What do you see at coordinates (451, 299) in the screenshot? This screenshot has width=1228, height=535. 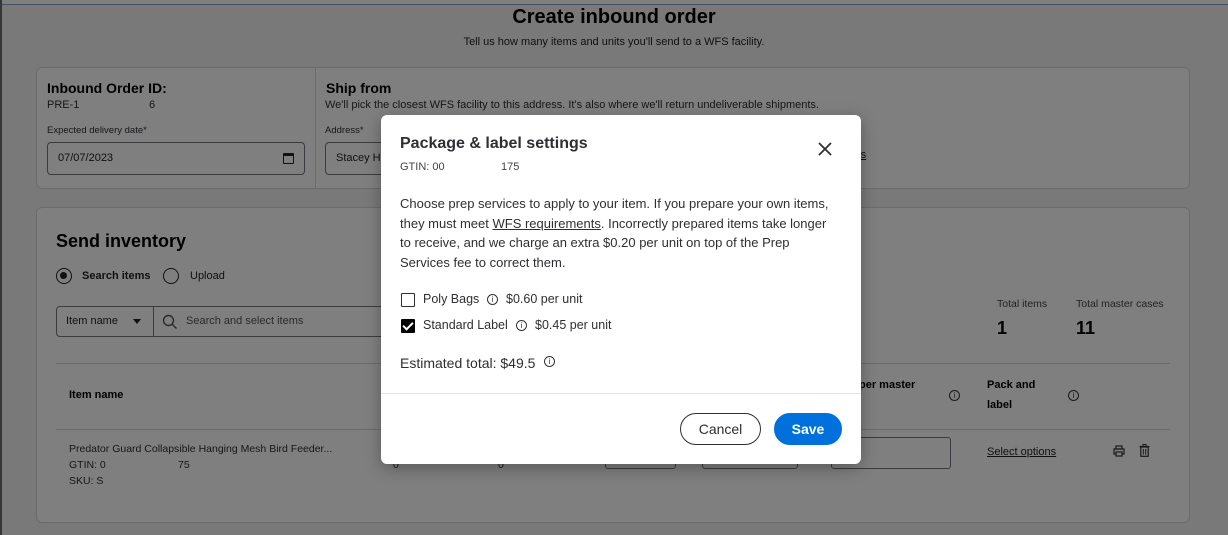 I see `poly-bags-label: Poly Bags` at bounding box center [451, 299].